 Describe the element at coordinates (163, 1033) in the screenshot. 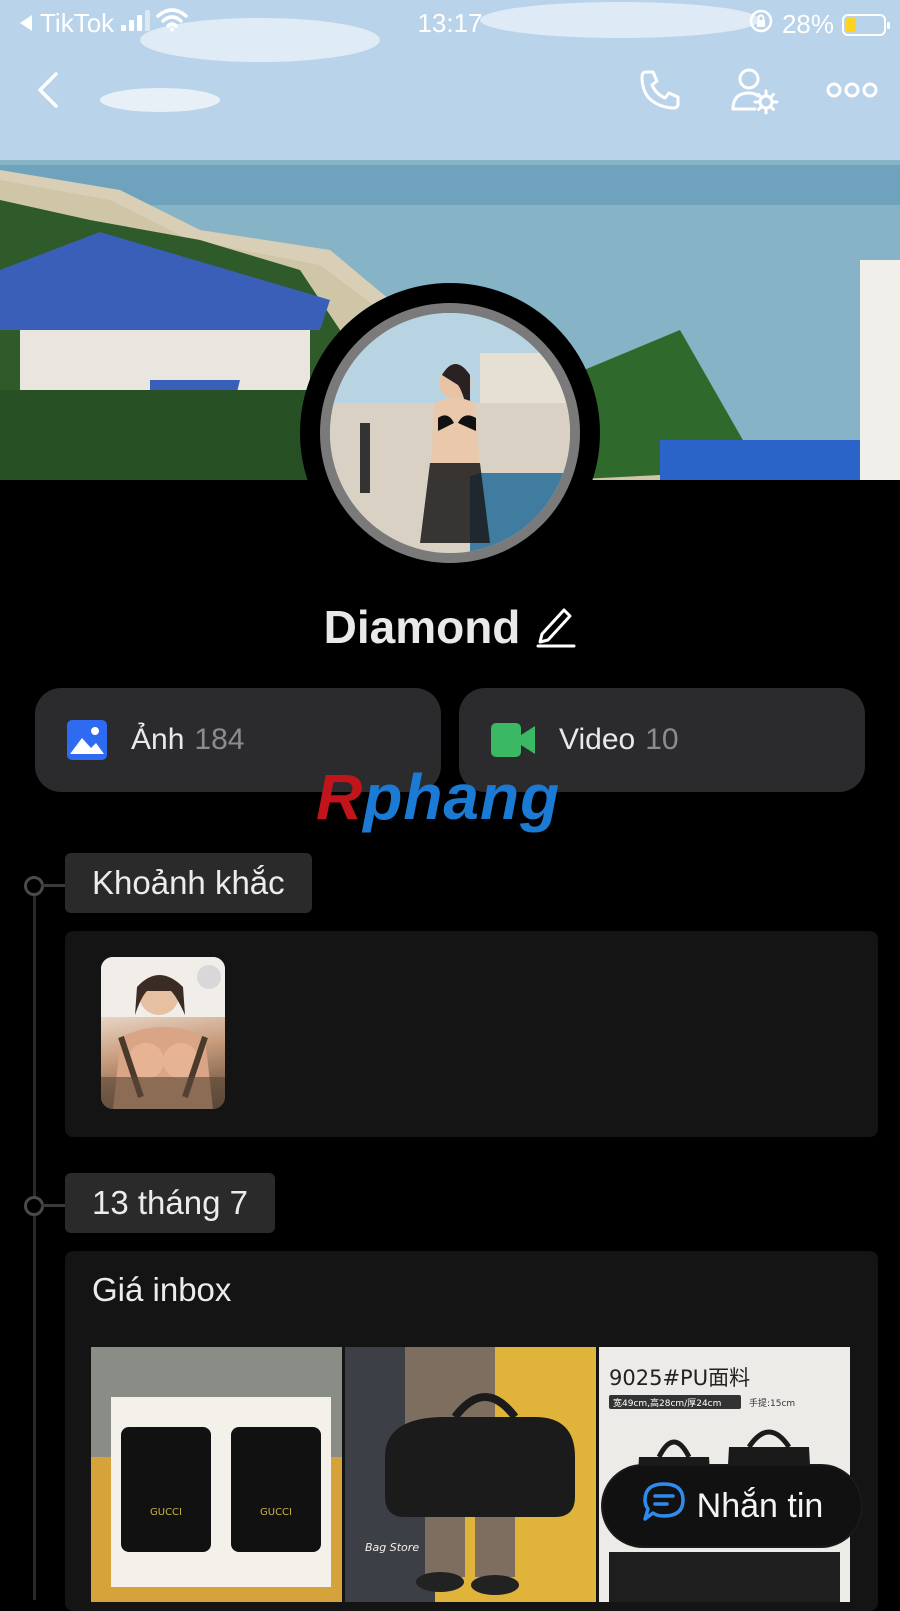

I see `moment-thumbnail` at that location.